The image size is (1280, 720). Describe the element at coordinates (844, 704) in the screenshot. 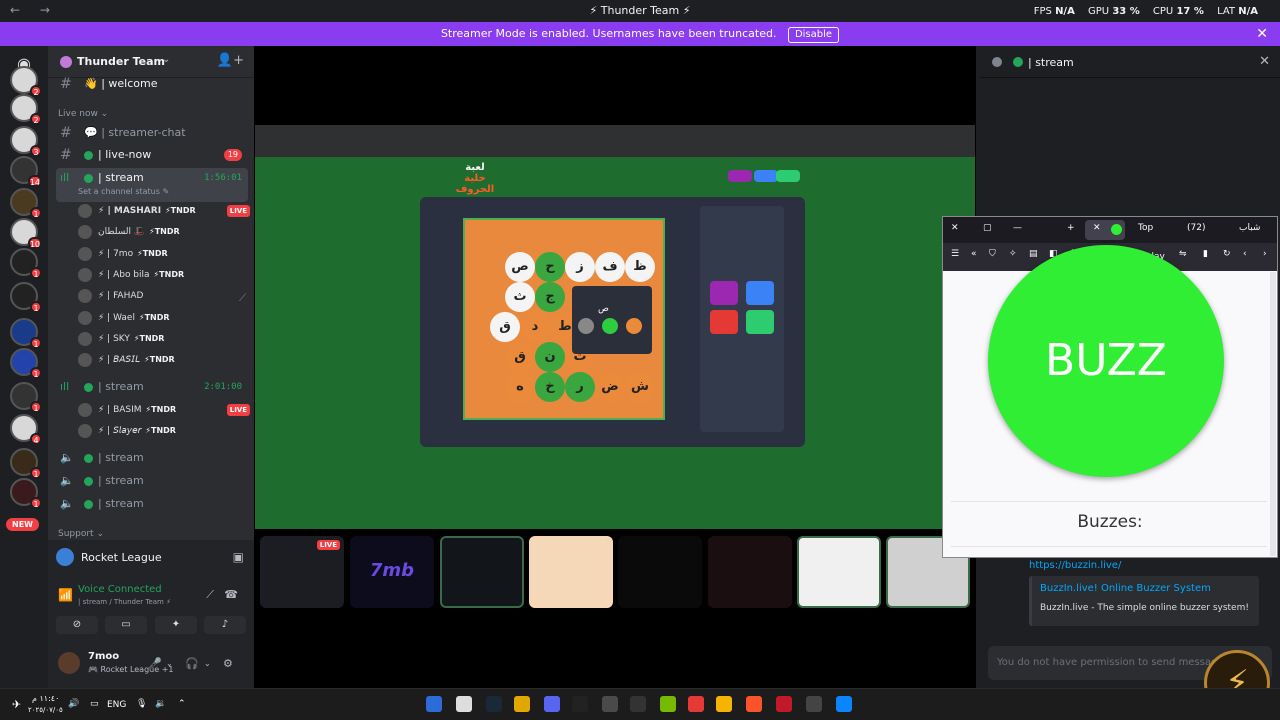

I see `windows-icon` at that location.